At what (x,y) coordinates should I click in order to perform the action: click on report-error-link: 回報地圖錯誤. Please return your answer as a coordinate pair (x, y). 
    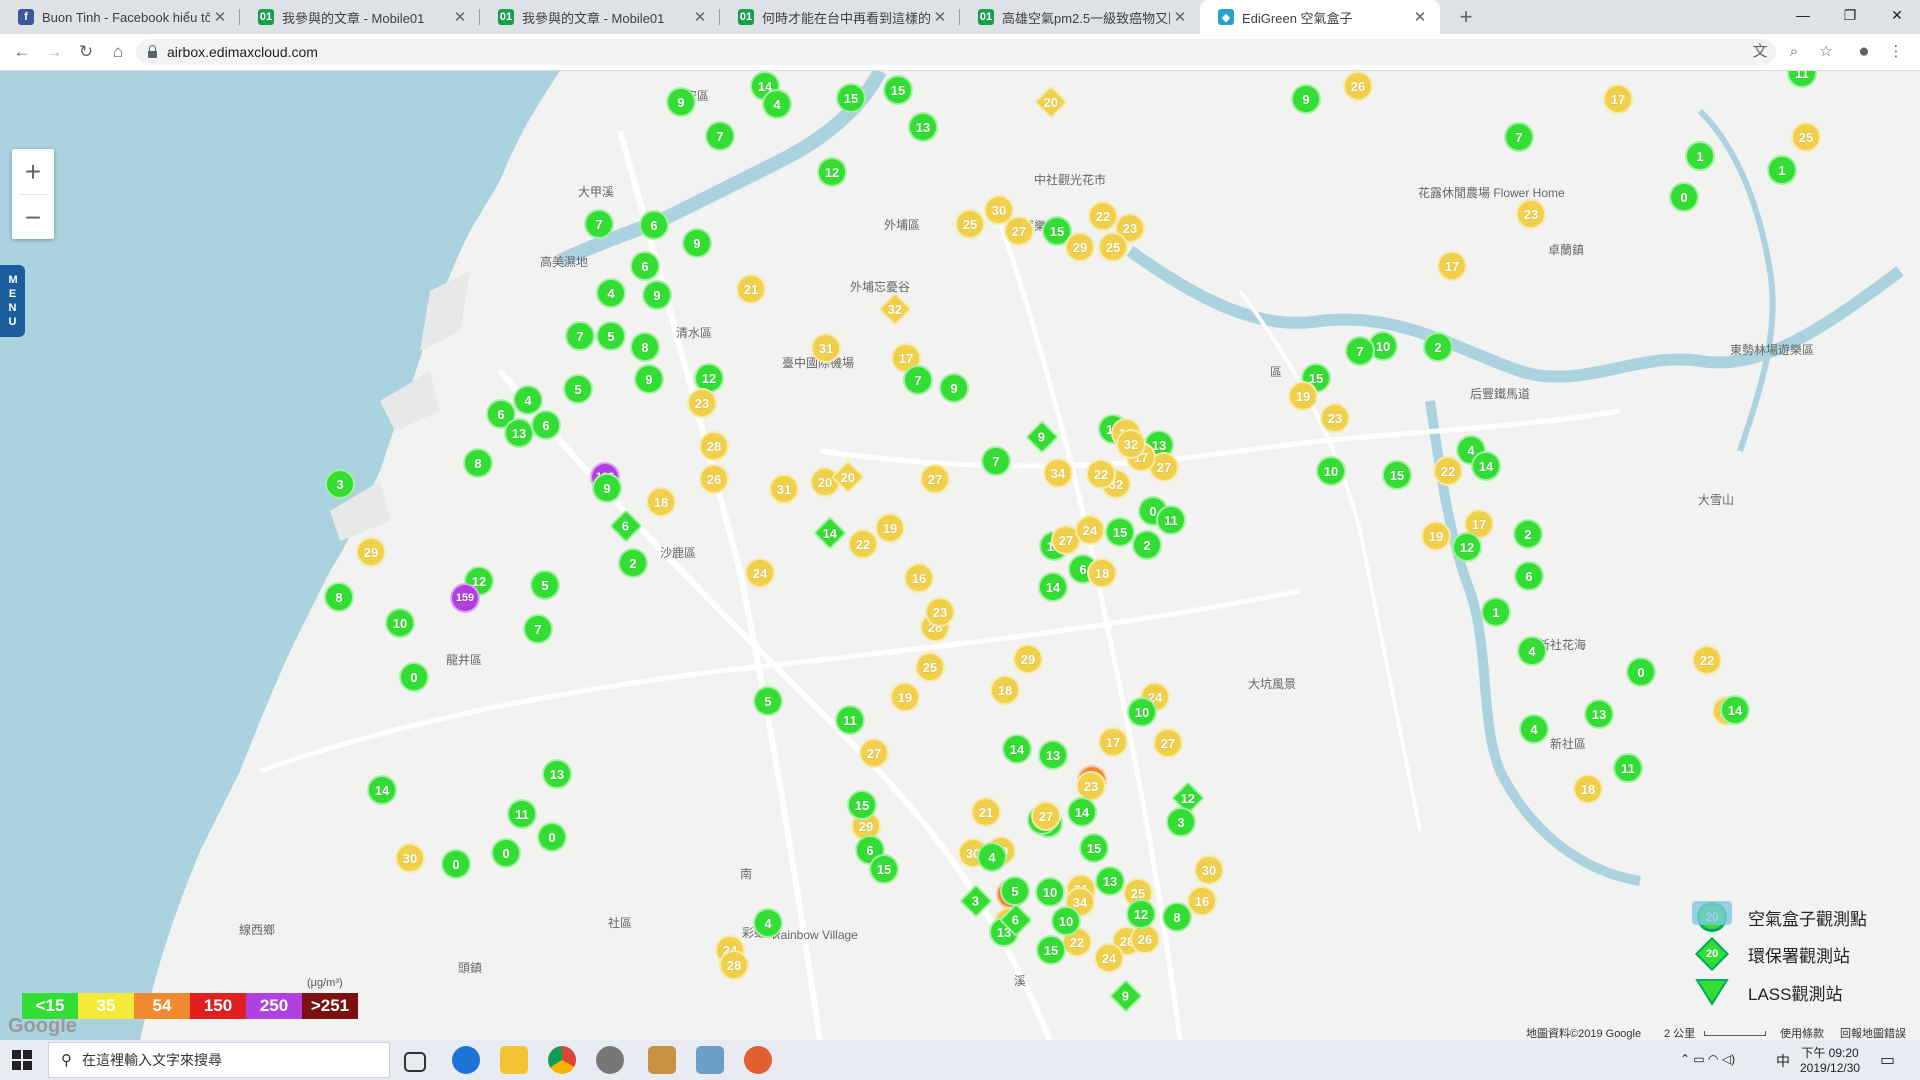
    Looking at the image, I should click on (1873, 1032).